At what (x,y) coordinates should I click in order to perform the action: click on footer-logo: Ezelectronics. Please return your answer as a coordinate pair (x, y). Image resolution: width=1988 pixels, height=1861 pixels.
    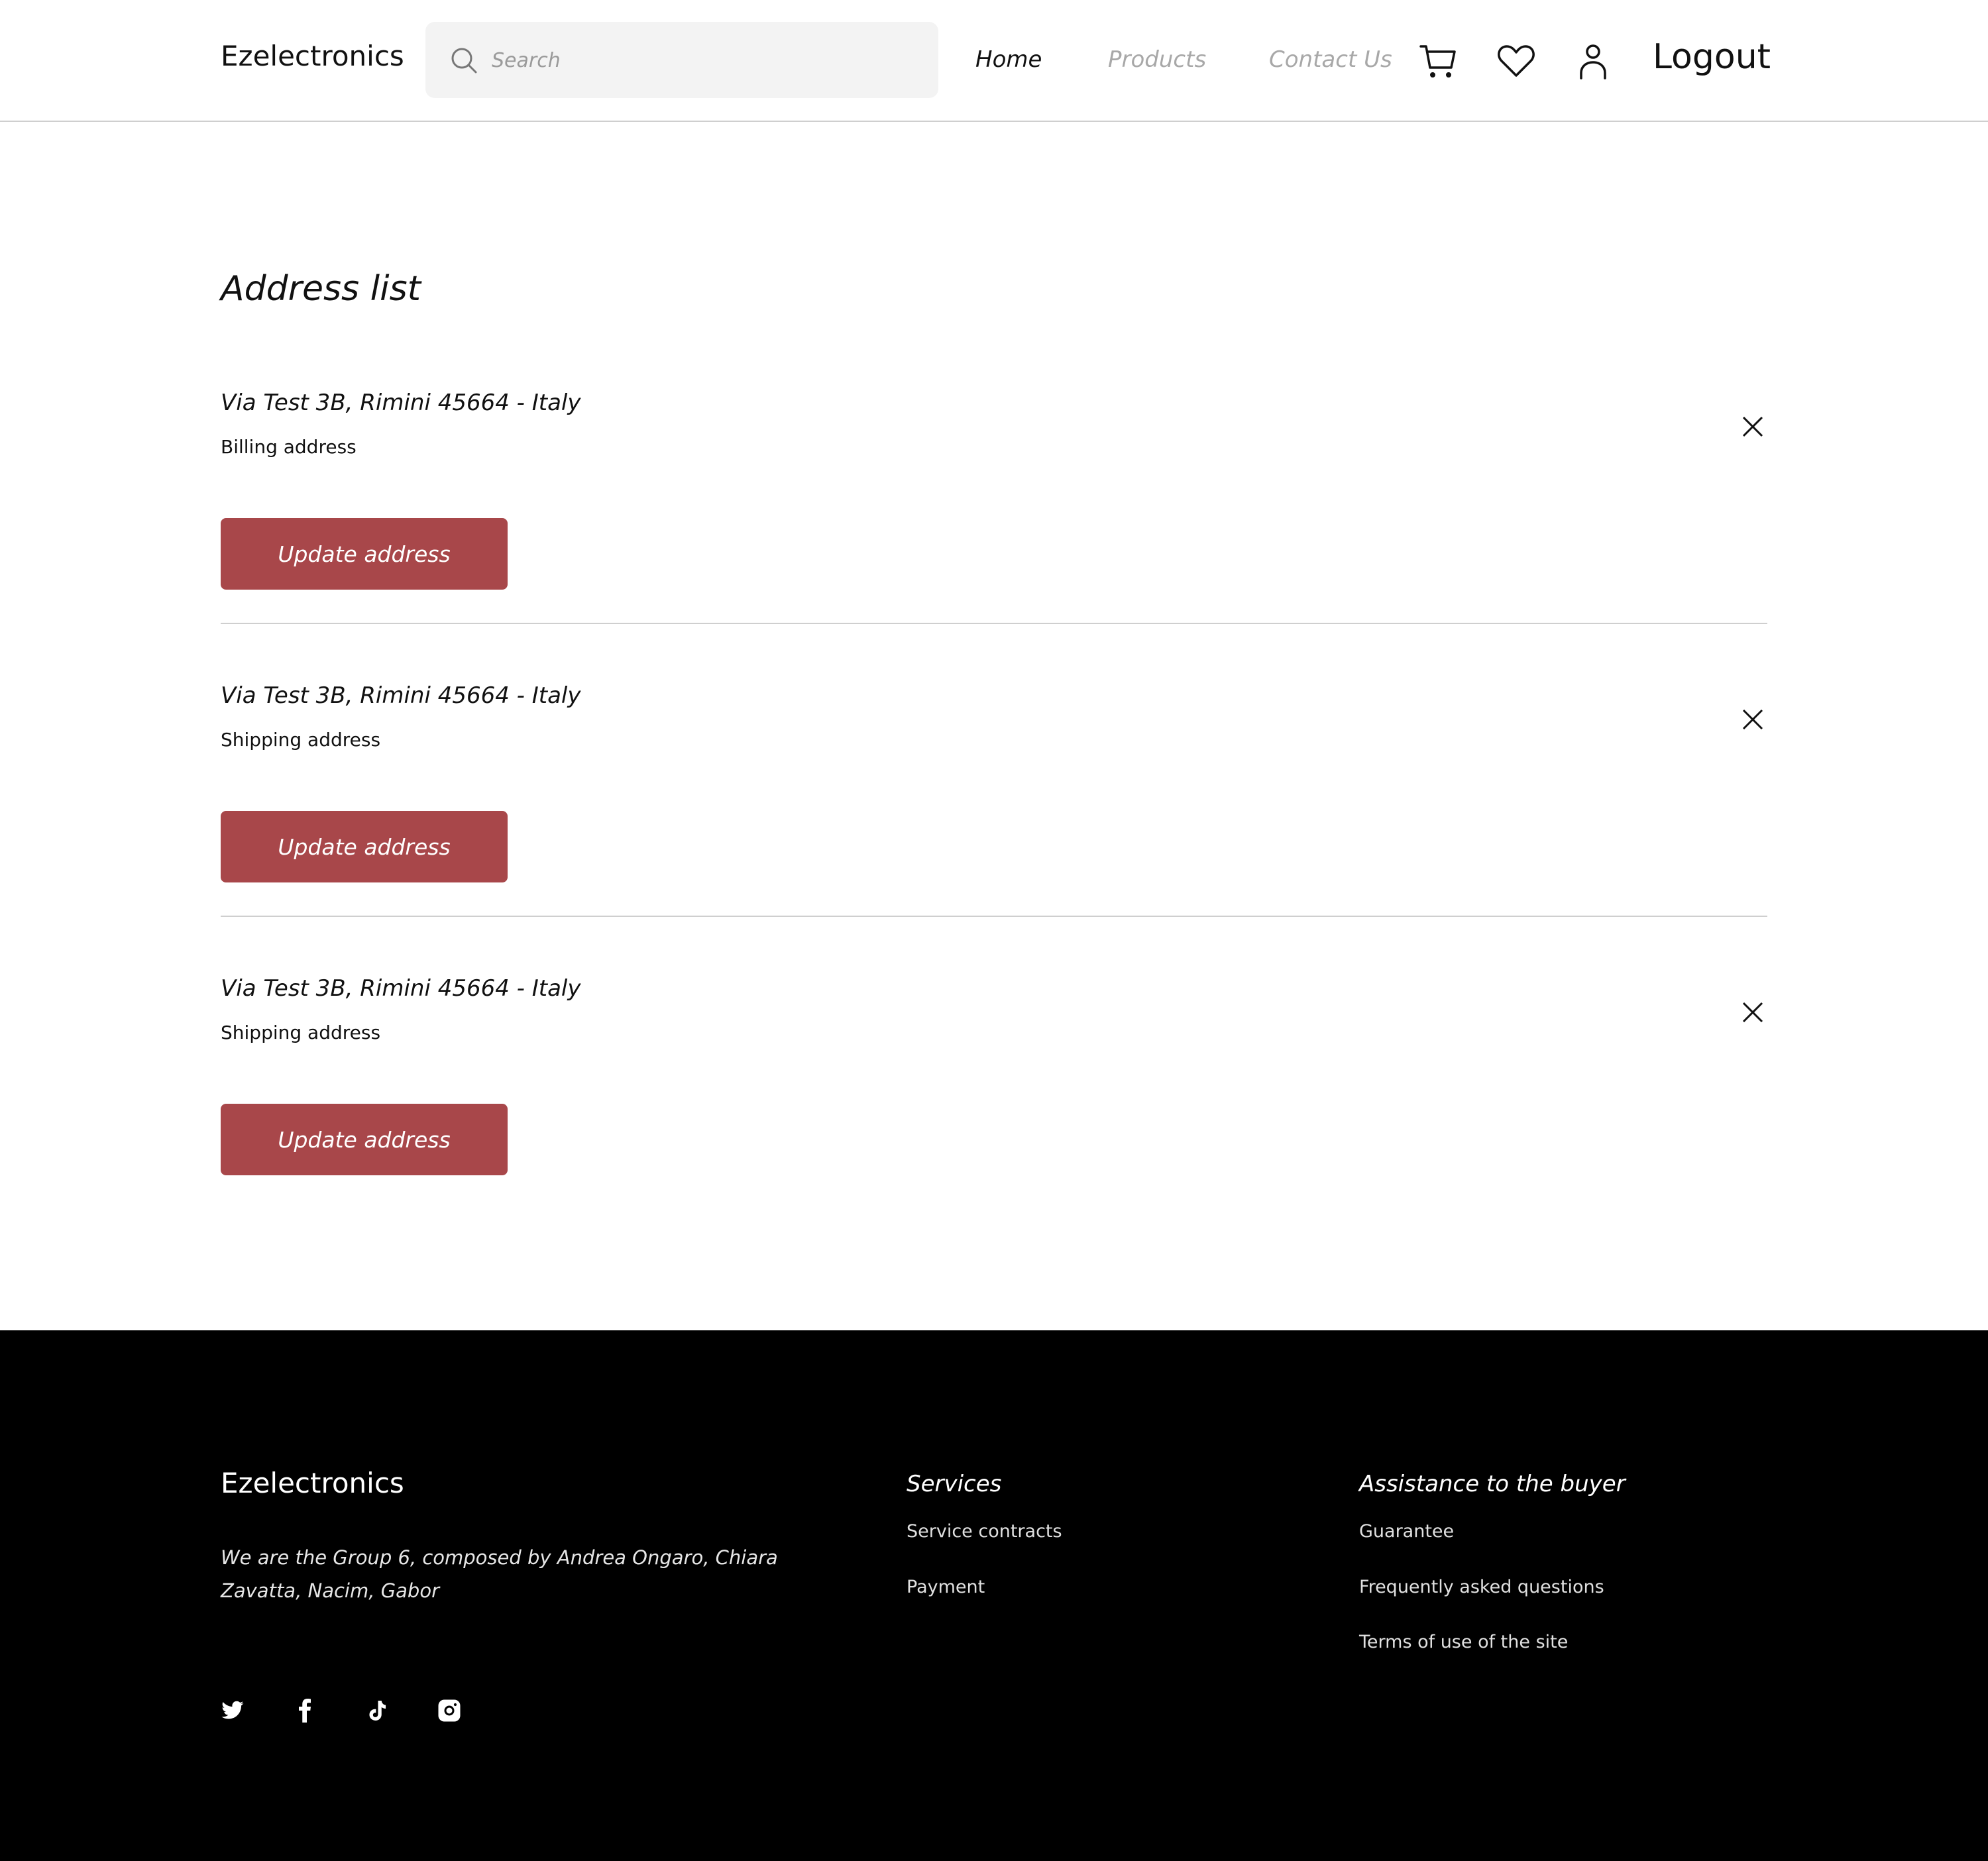
    Looking at the image, I should click on (312, 1483).